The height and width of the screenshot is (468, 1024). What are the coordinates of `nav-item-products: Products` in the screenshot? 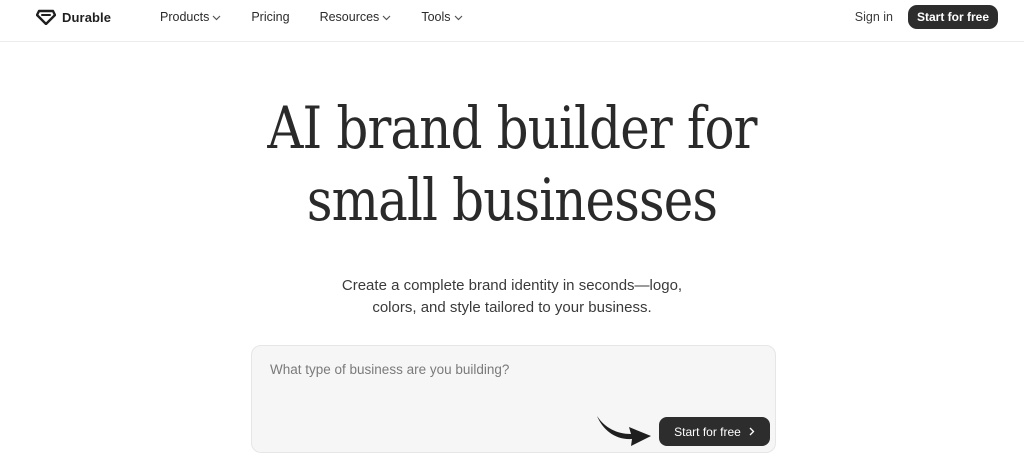 It's located at (190, 17).